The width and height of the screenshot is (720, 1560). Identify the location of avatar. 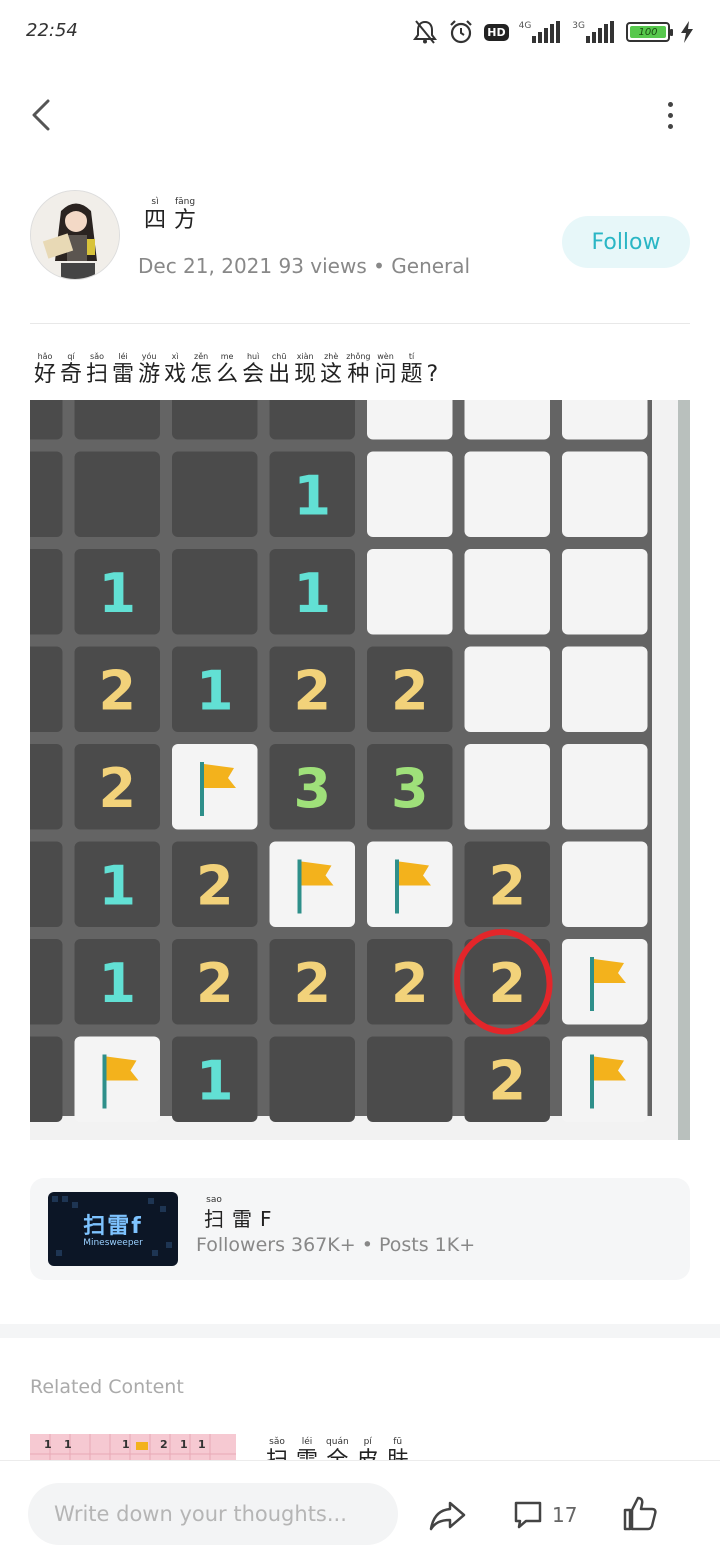
(75, 235).